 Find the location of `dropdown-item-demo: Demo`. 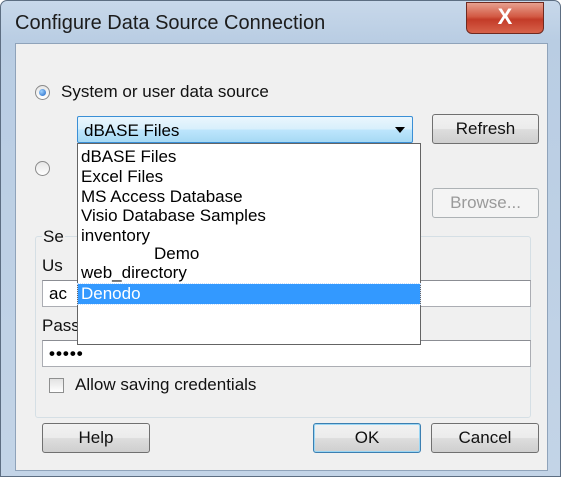

dropdown-item-demo: Demo is located at coordinates (249, 254).